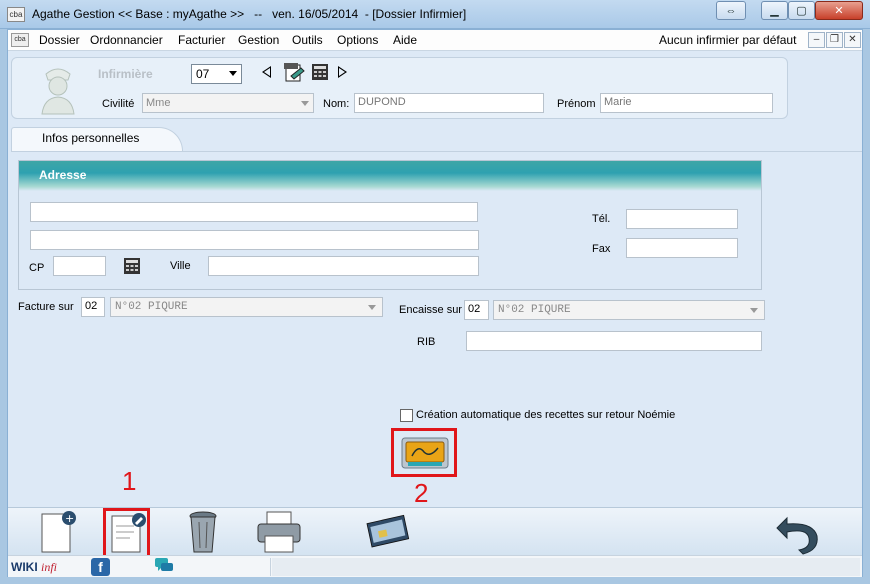 The height and width of the screenshot is (584, 870). Describe the element at coordinates (576, 104) in the screenshot. I see `first-name-label: Prénom` at that location.